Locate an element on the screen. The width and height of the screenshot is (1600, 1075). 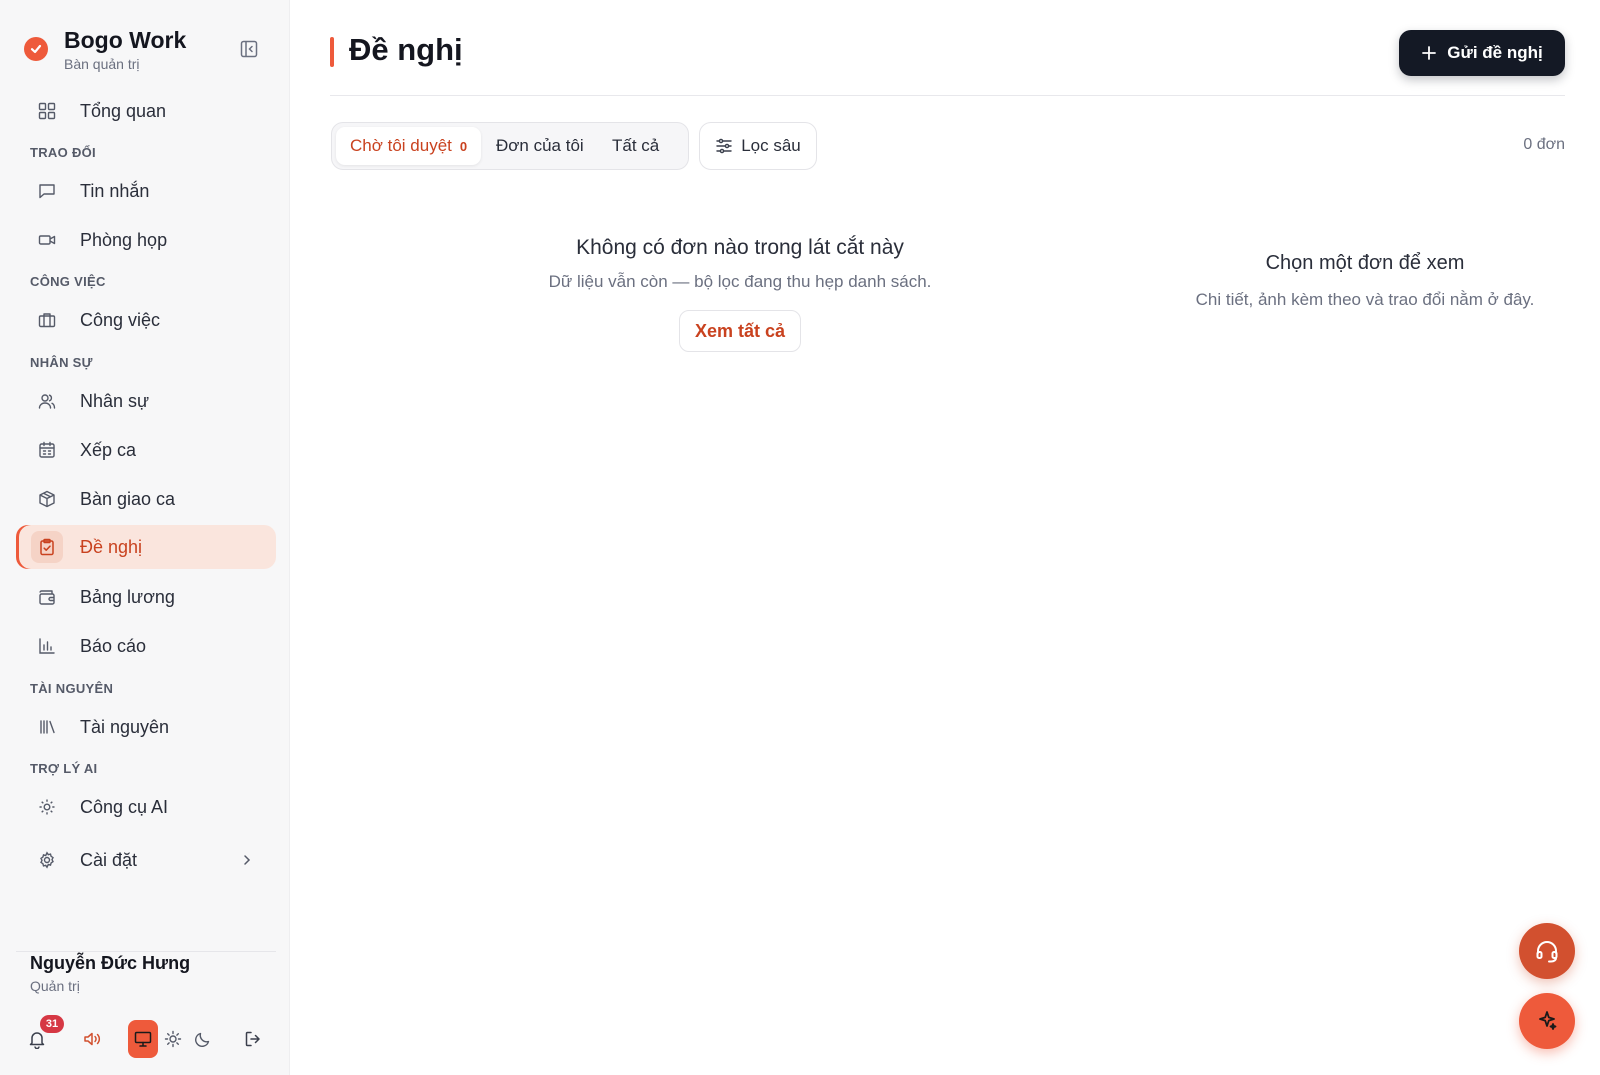
clipboard-check-icon is located at coordinates (47, 547).